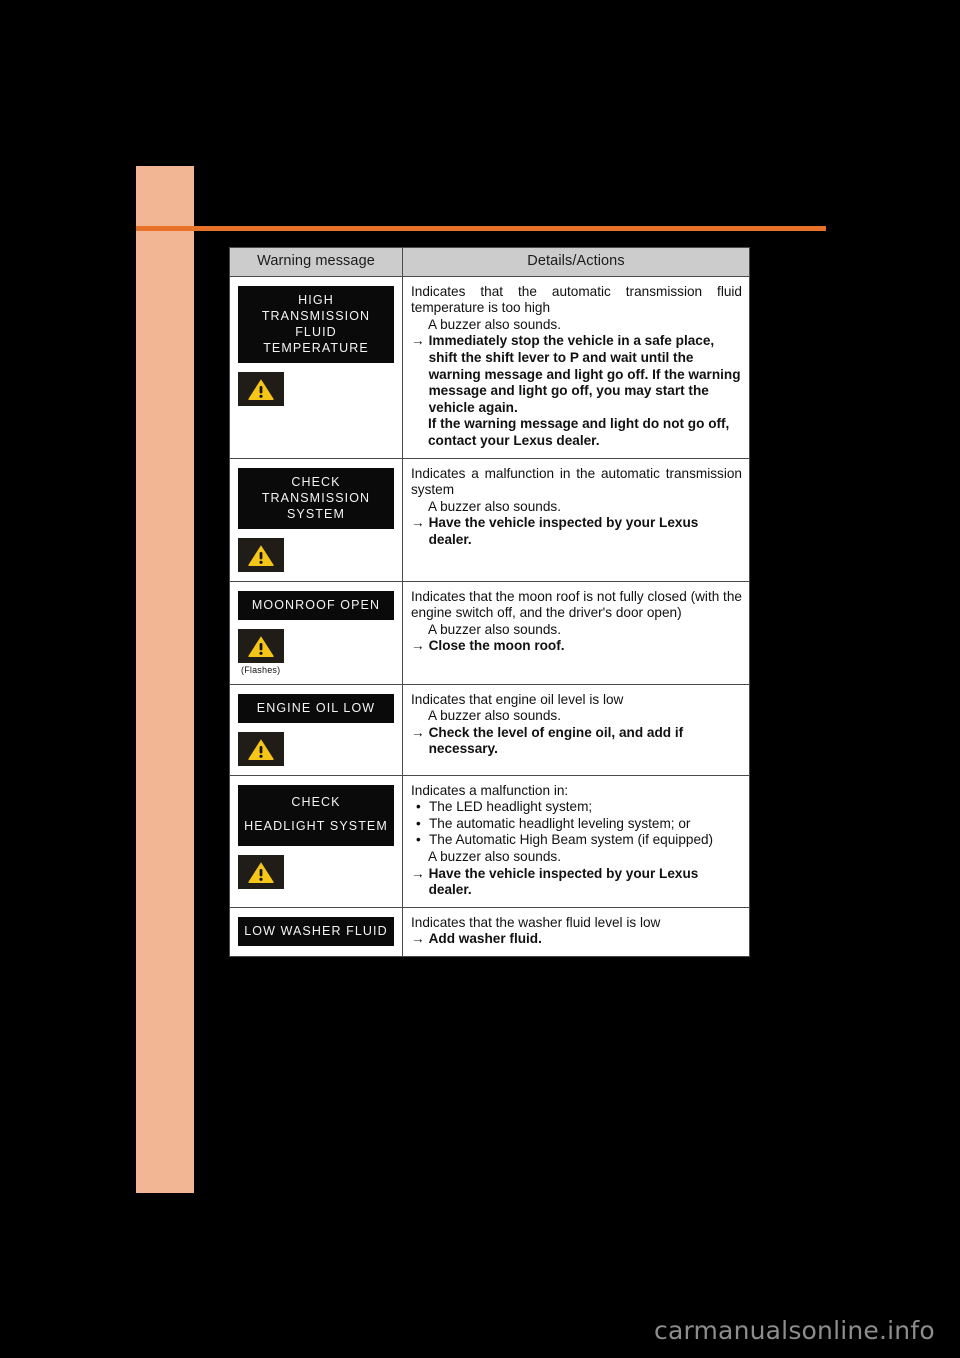  I want to click on cluster-display-message: ENGINE OIL LOW, so click(316, 708).